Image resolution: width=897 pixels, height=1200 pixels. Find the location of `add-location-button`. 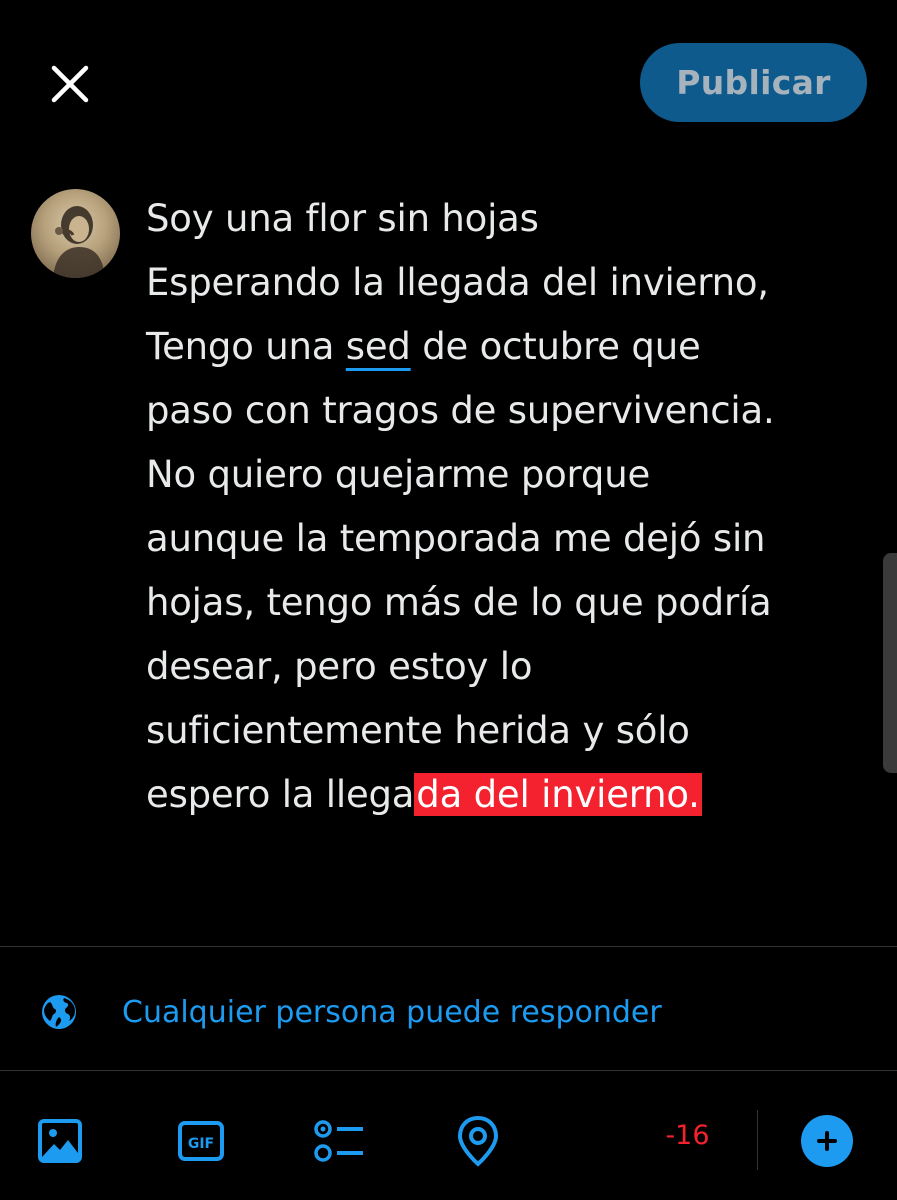

add-location-button is located at coordinates (478, 1141).